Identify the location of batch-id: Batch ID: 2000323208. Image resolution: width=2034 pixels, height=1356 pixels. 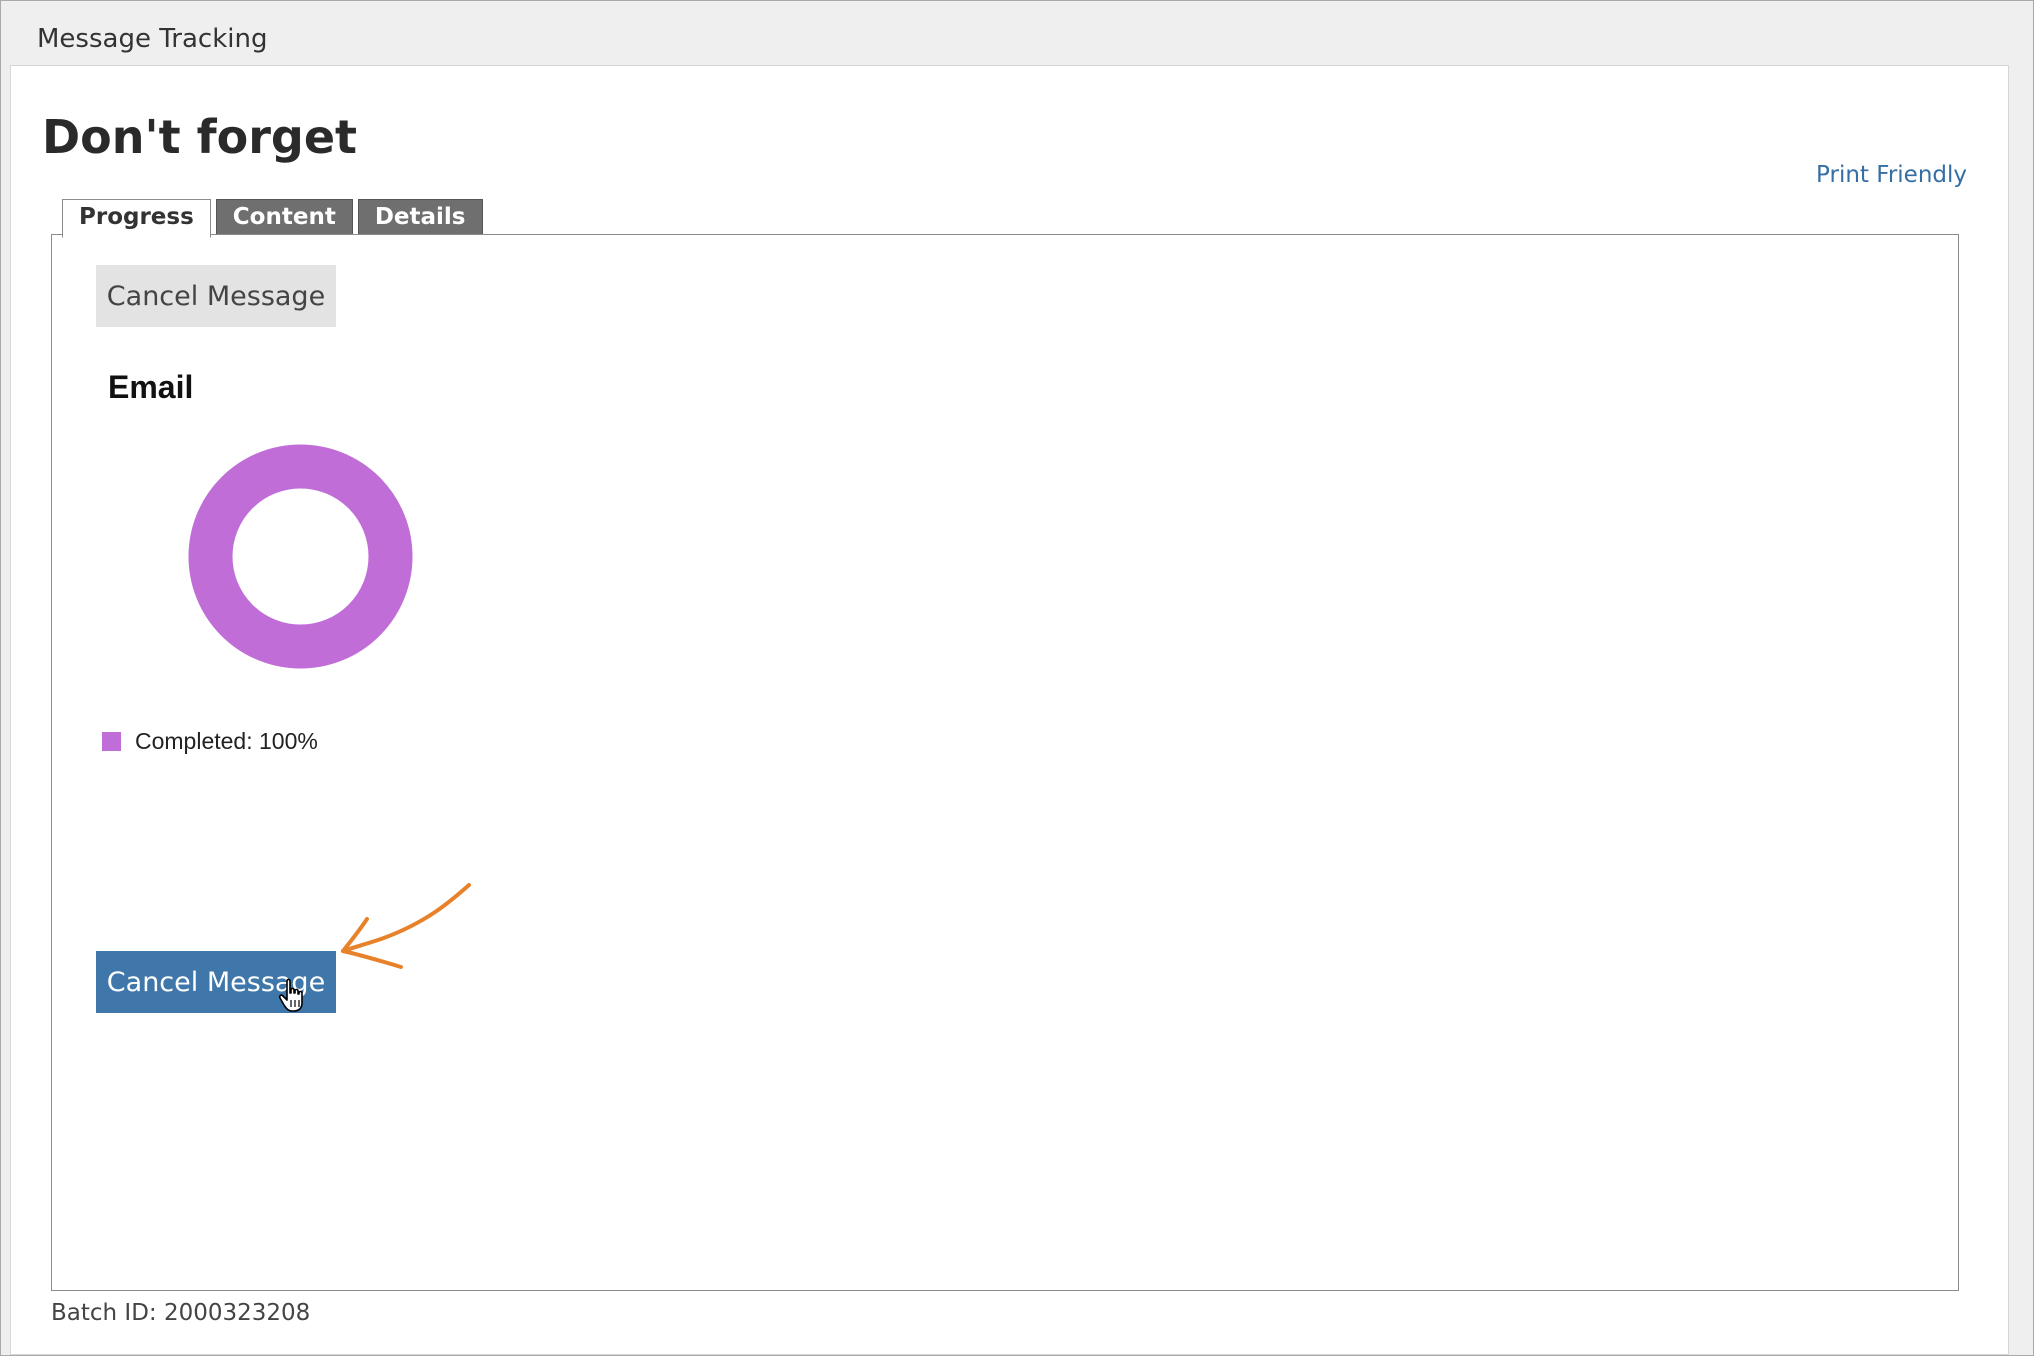
(181, 1313).